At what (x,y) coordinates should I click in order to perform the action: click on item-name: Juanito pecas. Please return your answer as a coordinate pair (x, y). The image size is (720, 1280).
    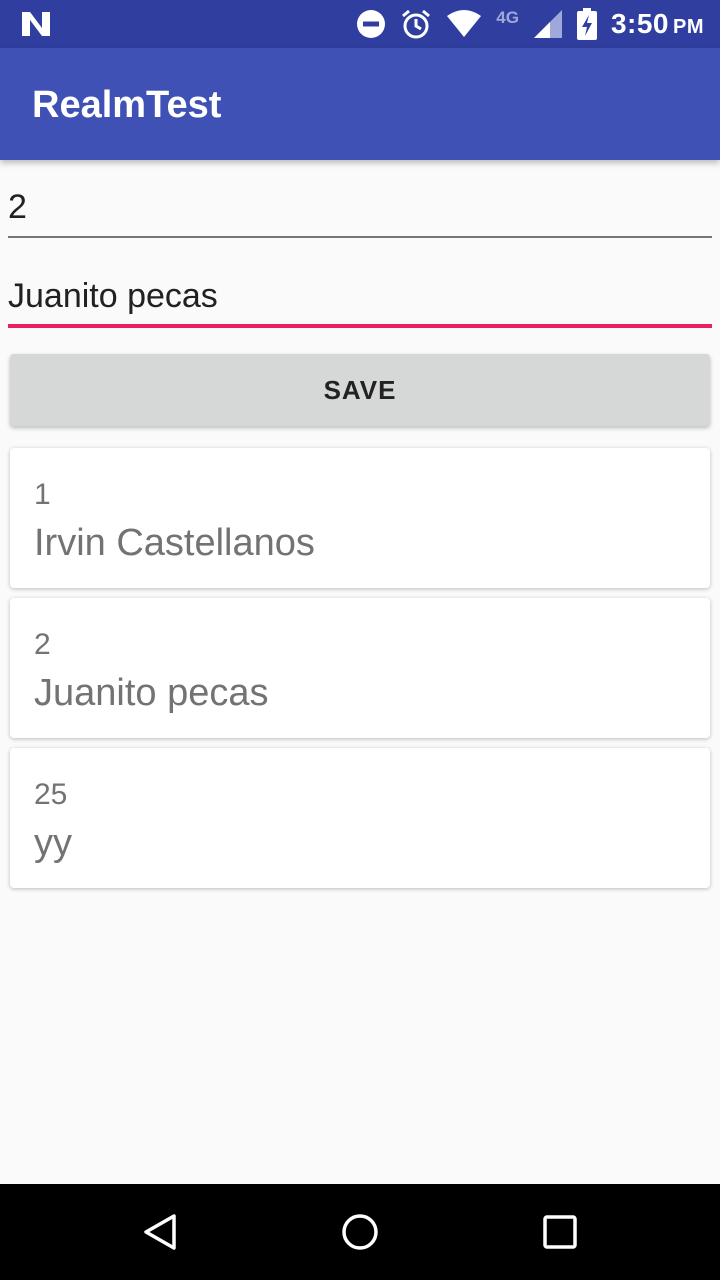
    Looking at the image, I should click on (151, 693).